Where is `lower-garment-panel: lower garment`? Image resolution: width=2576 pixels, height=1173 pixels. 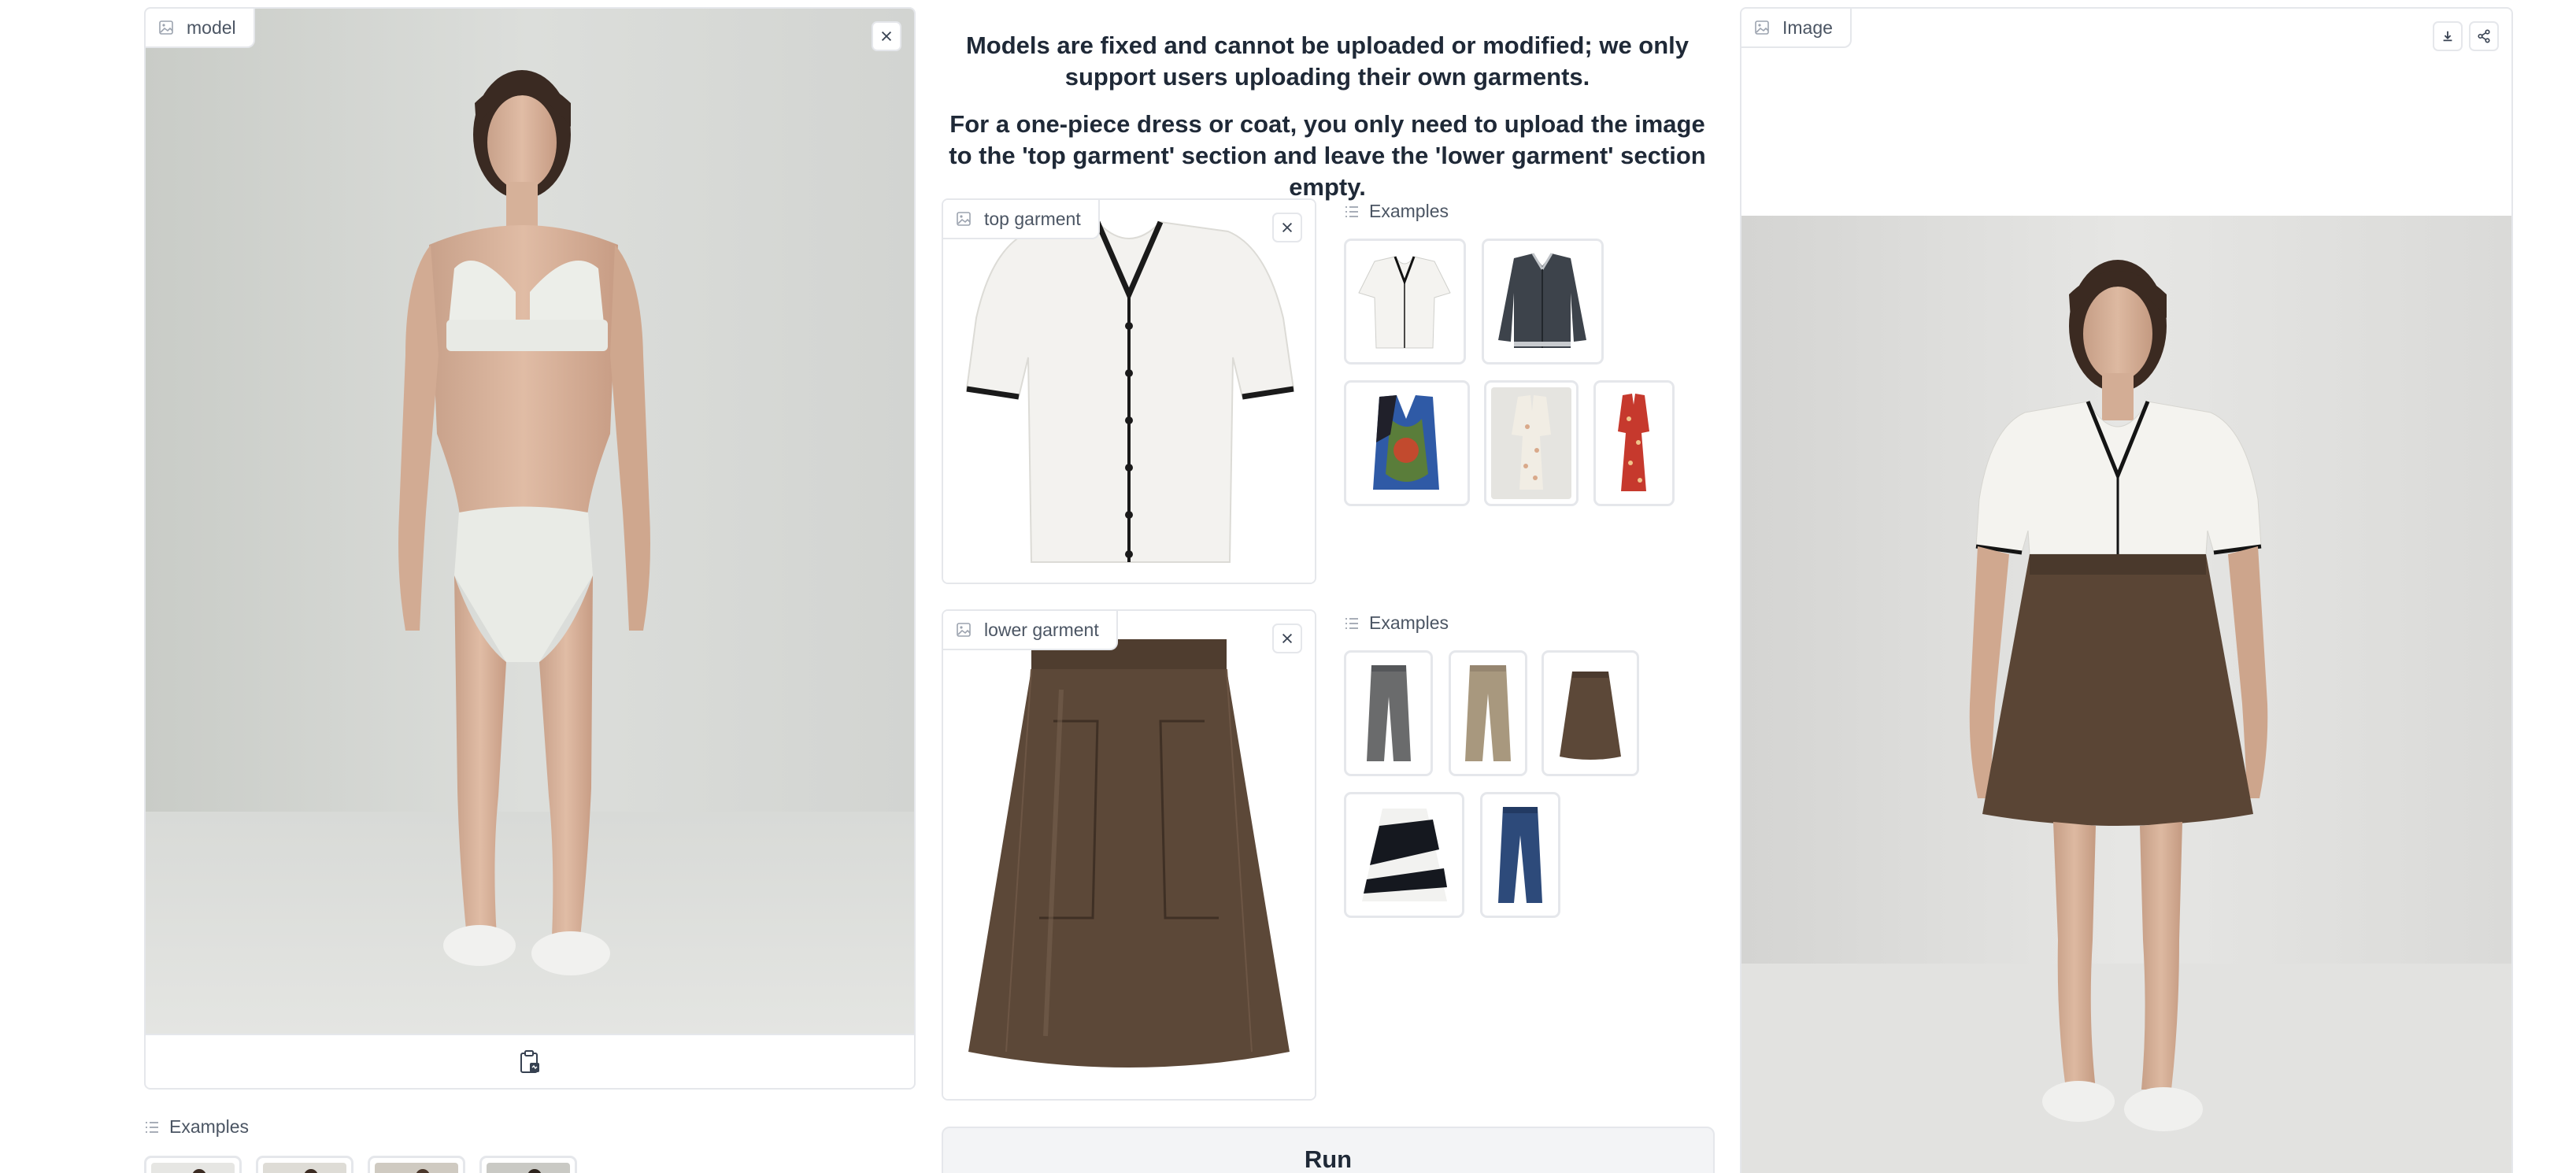 lower-garment-panel: lower garment is located at coordinates (1129, 855).